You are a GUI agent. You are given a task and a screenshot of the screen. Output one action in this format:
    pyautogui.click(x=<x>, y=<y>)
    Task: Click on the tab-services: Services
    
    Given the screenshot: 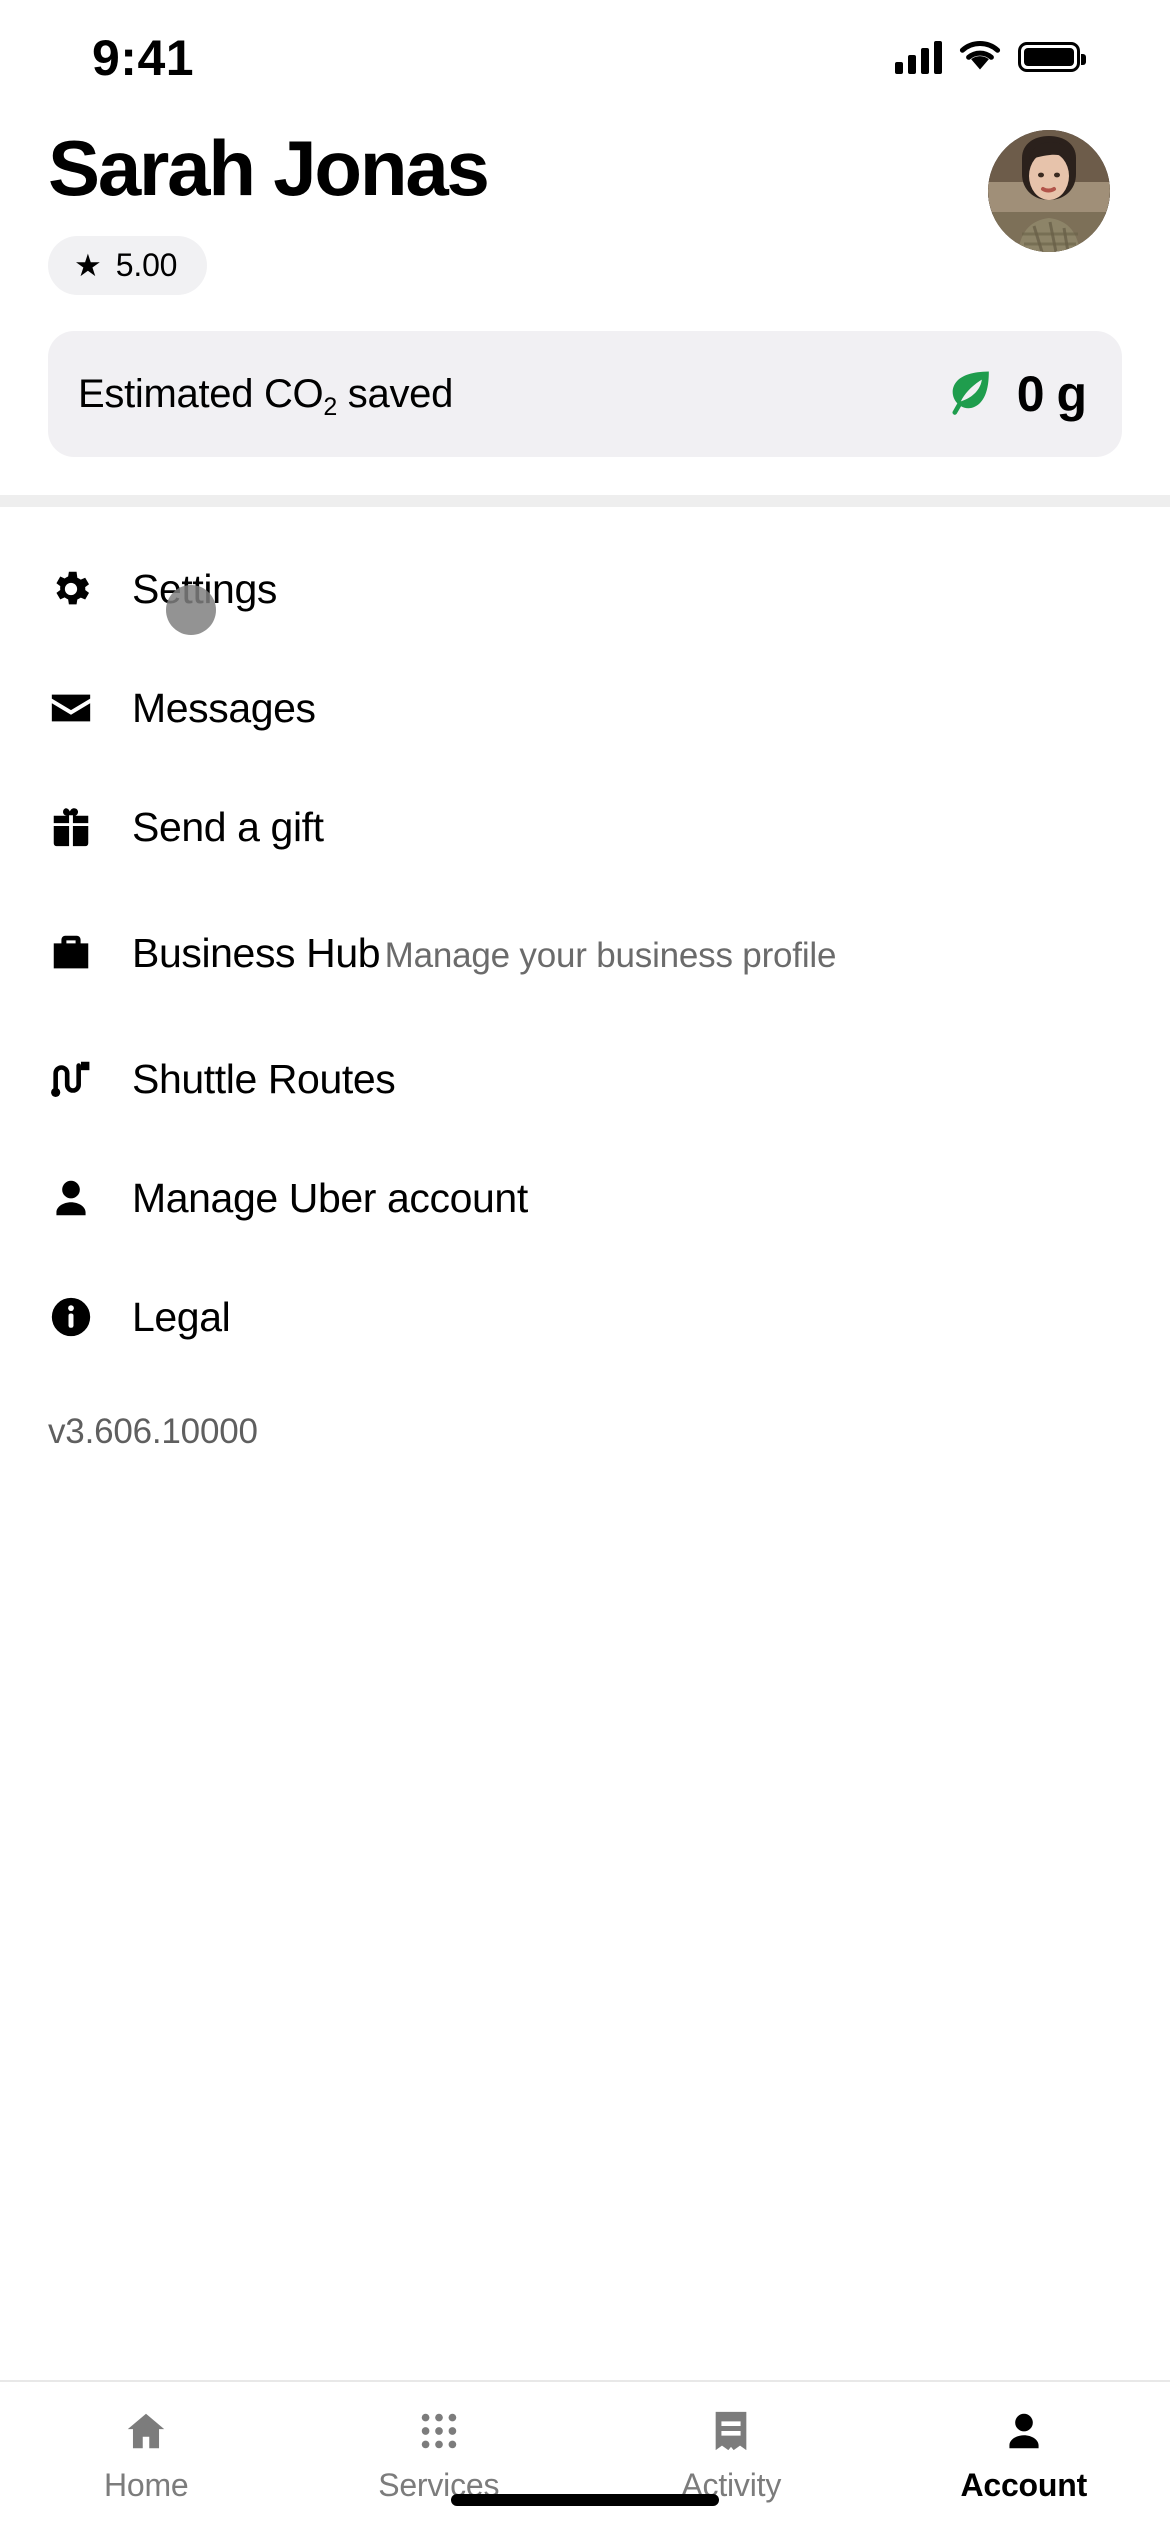 What is the action you would take?
    pyautogui.click(x=439, y=2455)
    